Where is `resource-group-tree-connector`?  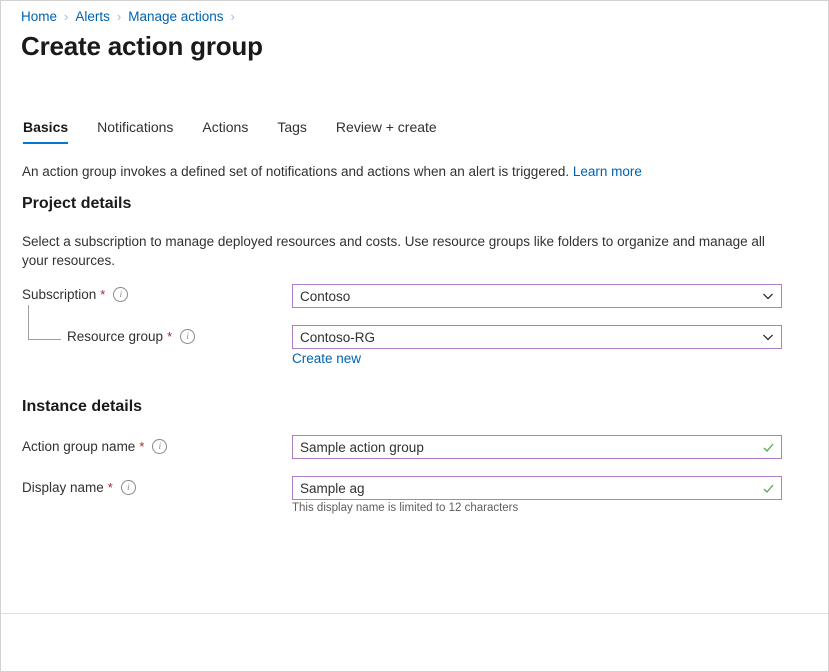 resource-group-tree-connector is located at coordinates (44, 322).